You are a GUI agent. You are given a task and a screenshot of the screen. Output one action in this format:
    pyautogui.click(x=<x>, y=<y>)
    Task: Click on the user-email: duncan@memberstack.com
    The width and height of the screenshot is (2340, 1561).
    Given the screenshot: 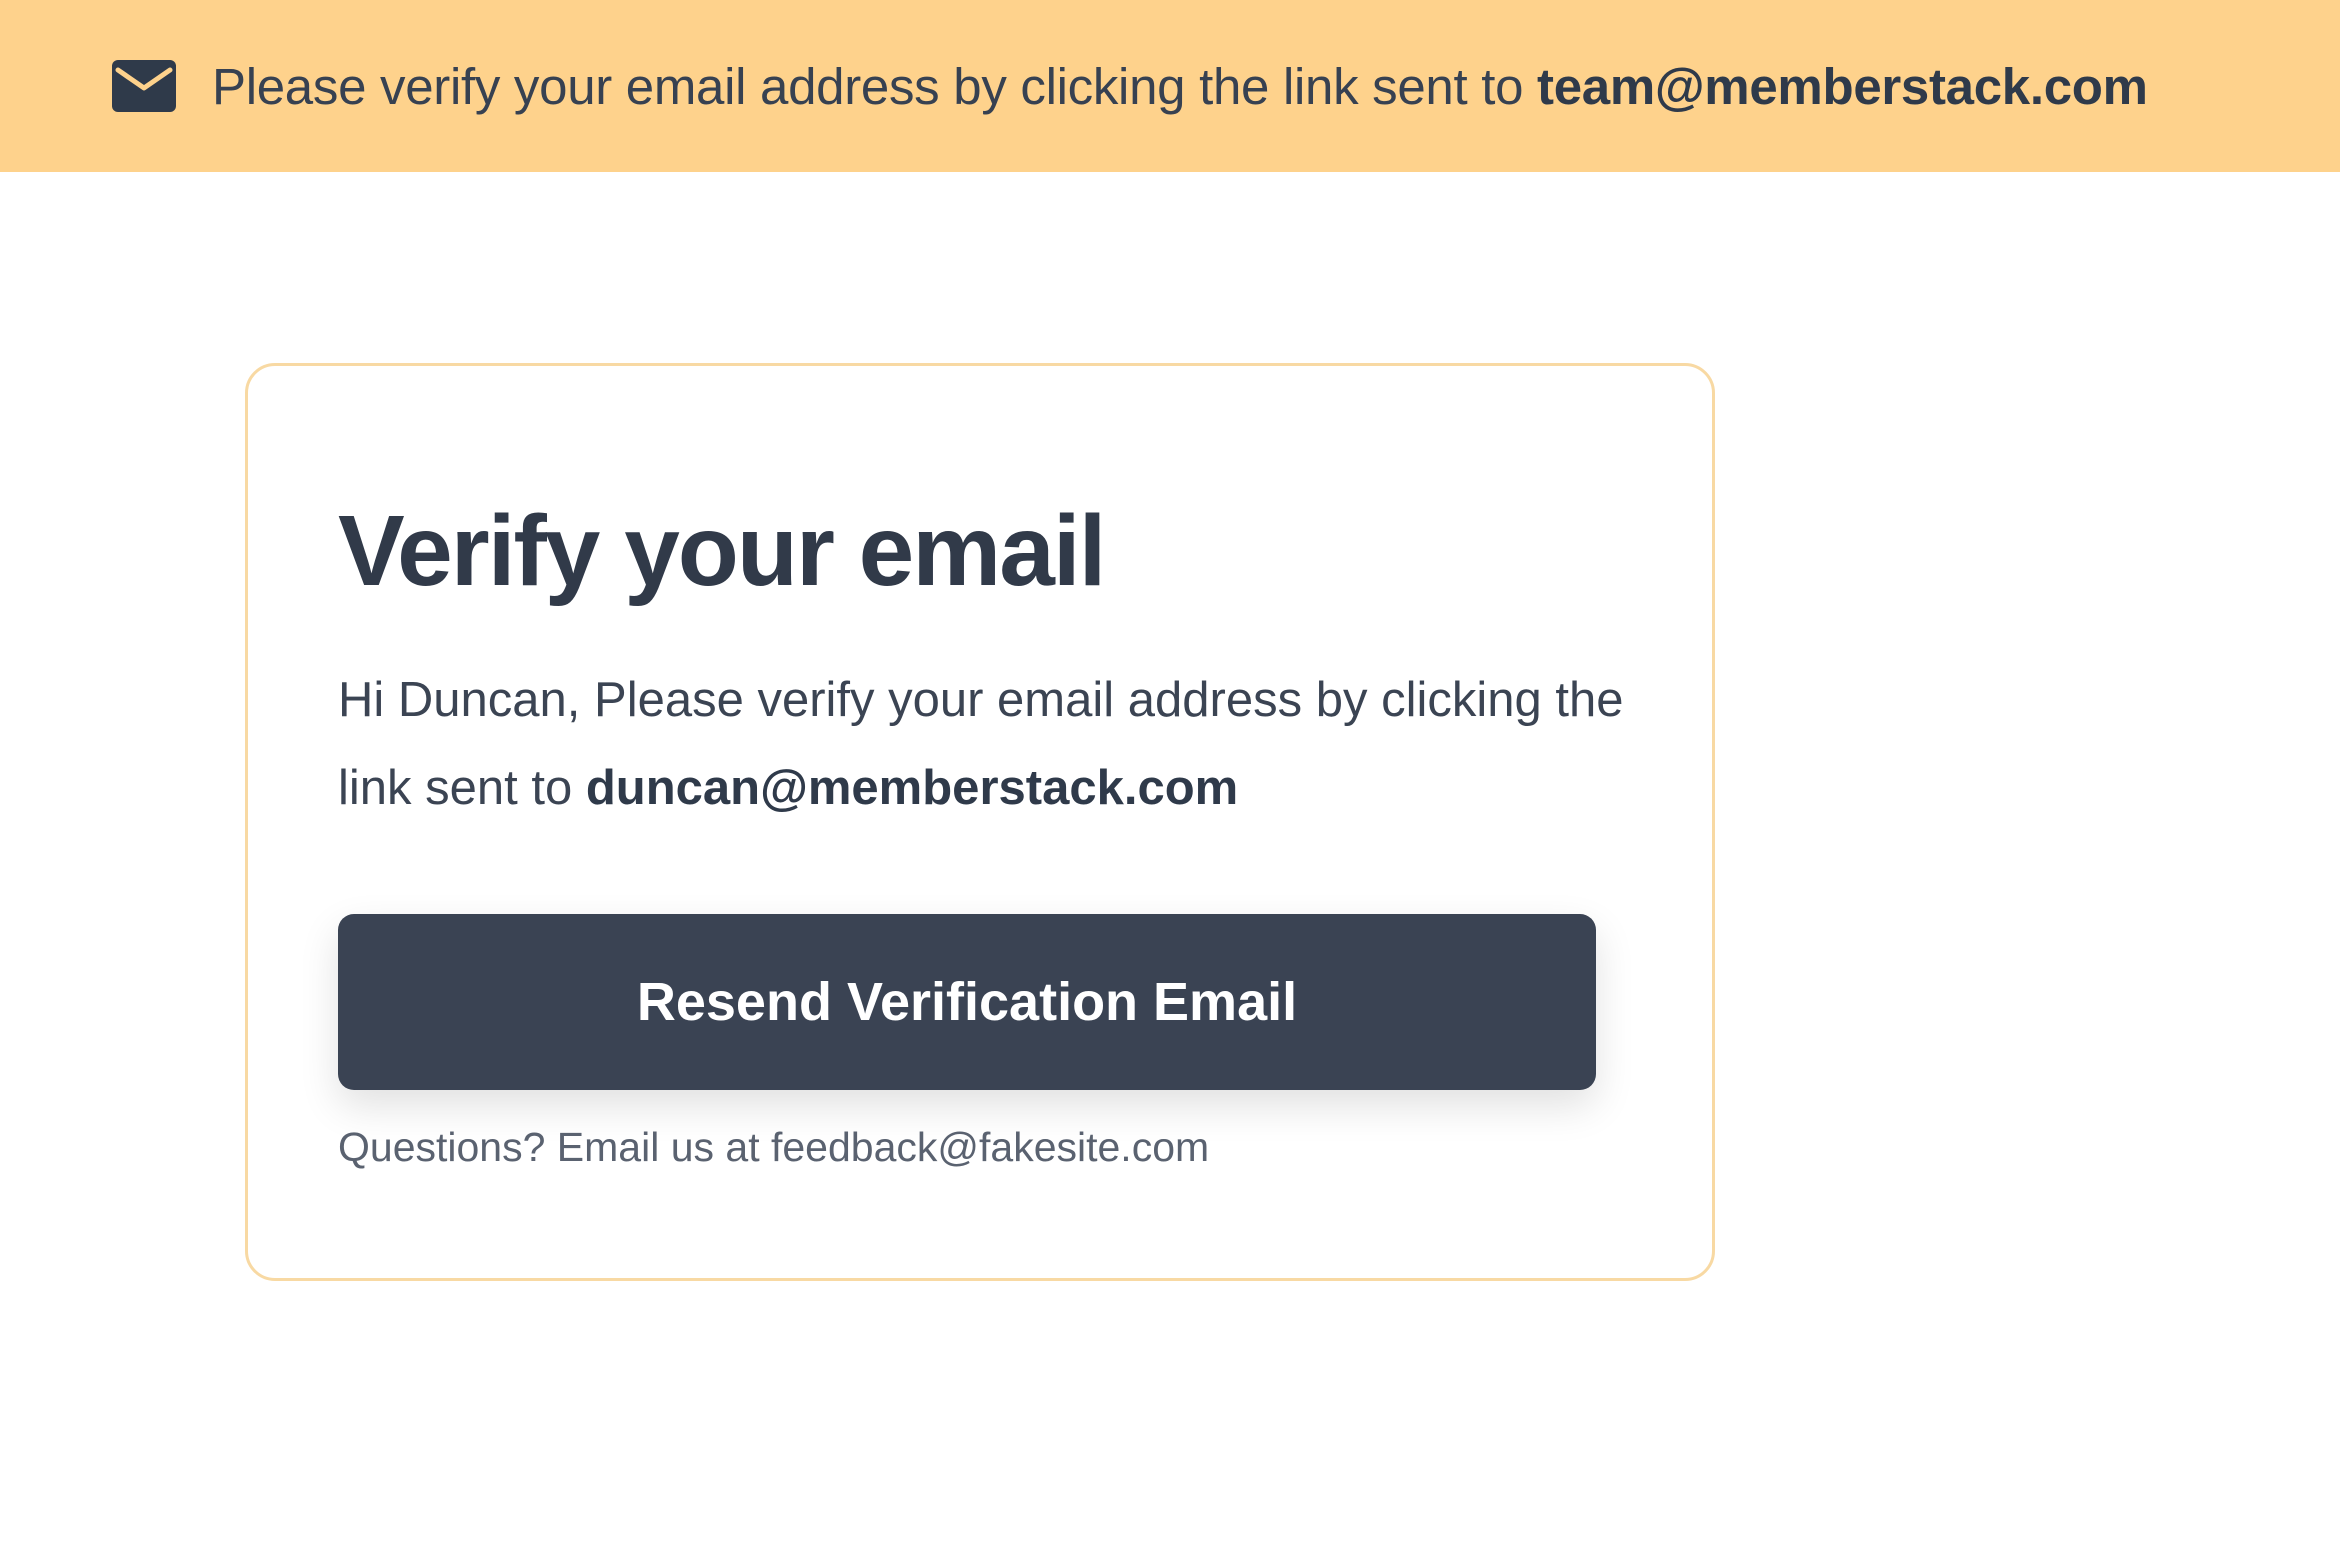 What is the action you would take?
    pyautogui.click(x=912, y=788)
    